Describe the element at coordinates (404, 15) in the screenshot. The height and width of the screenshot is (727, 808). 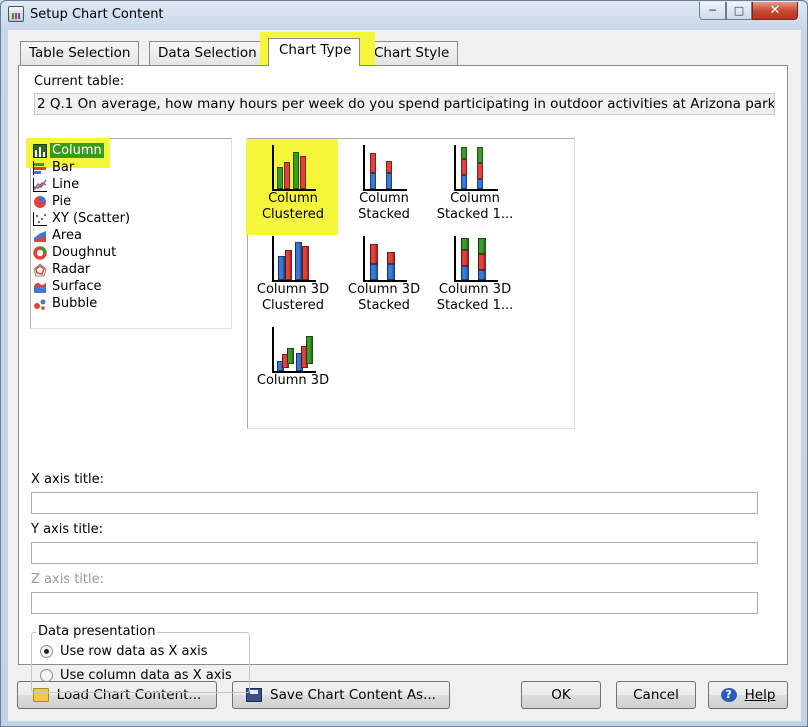
I see `title-bar: Setup Chart Content ─ □ ✕` at that location.